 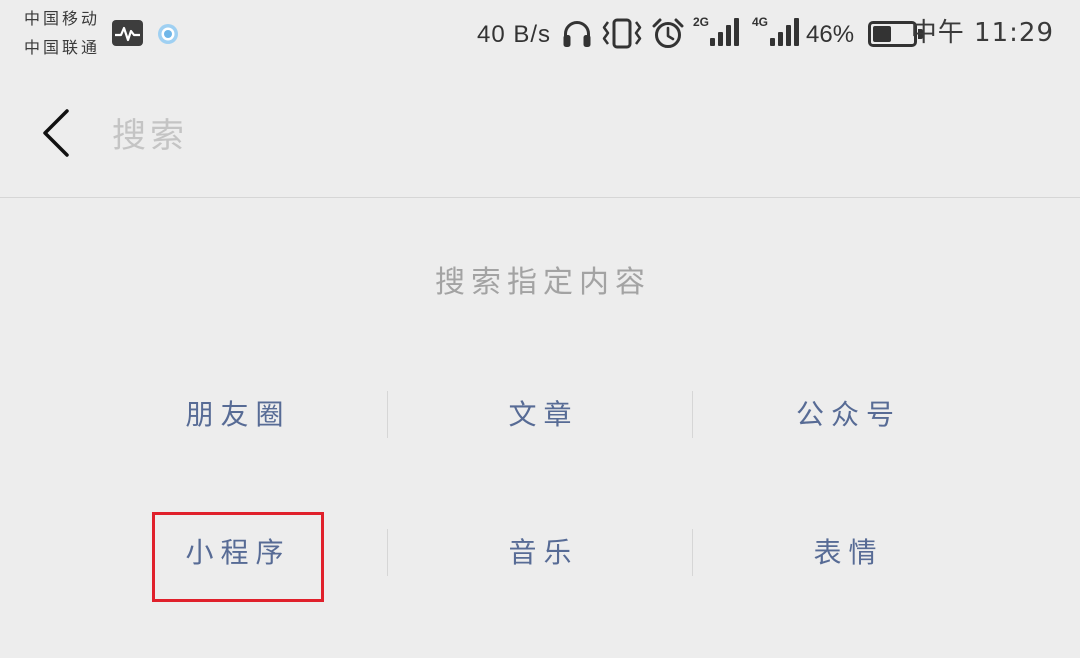 I want to click on alarm-icon, so click(x=668, y=33).